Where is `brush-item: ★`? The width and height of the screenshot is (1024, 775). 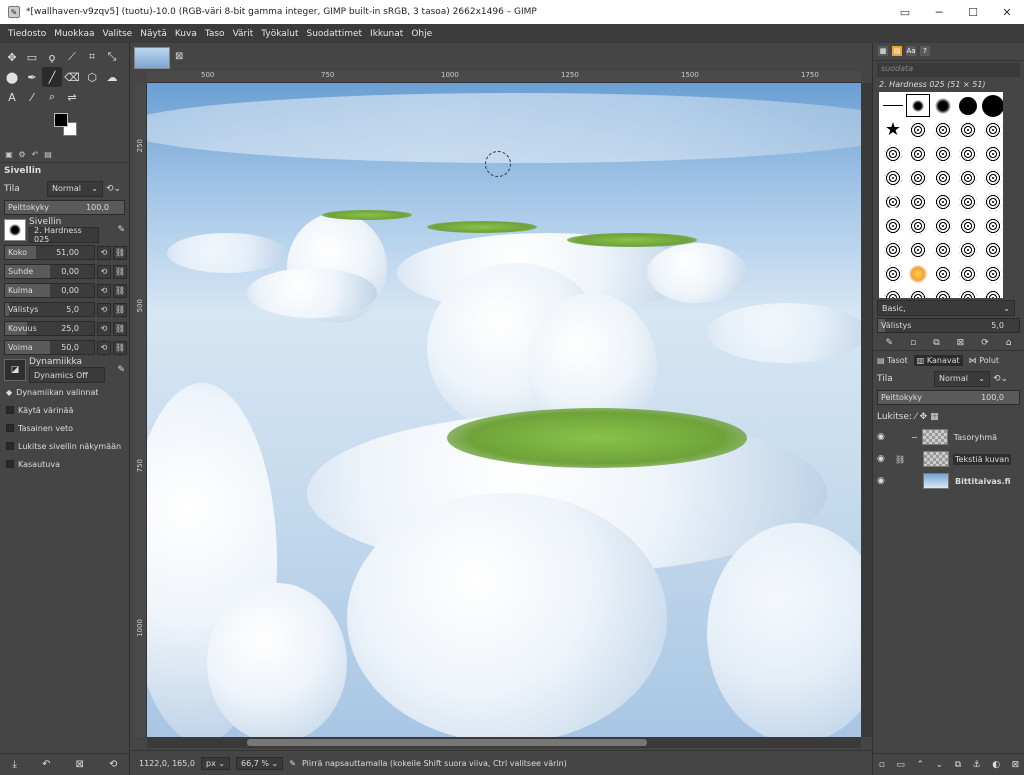 brush-item: ★ is located at coordinates (893, 129).